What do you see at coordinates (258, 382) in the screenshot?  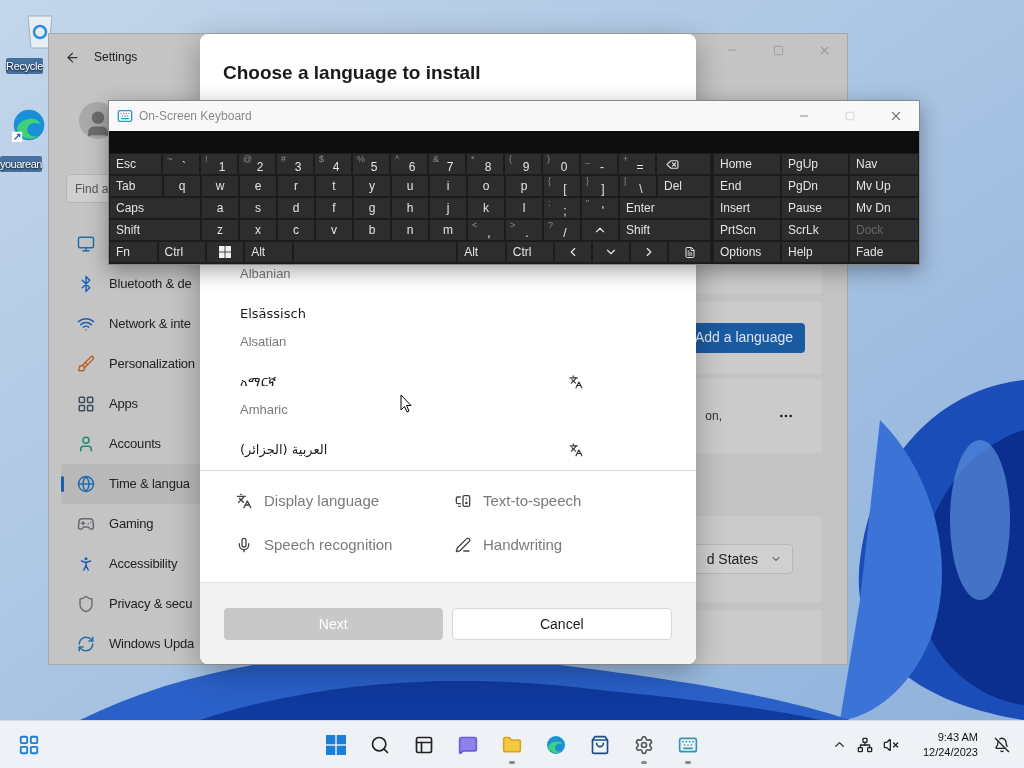 I see `language-name: አማርኛ` at bounding box center [258, 382].